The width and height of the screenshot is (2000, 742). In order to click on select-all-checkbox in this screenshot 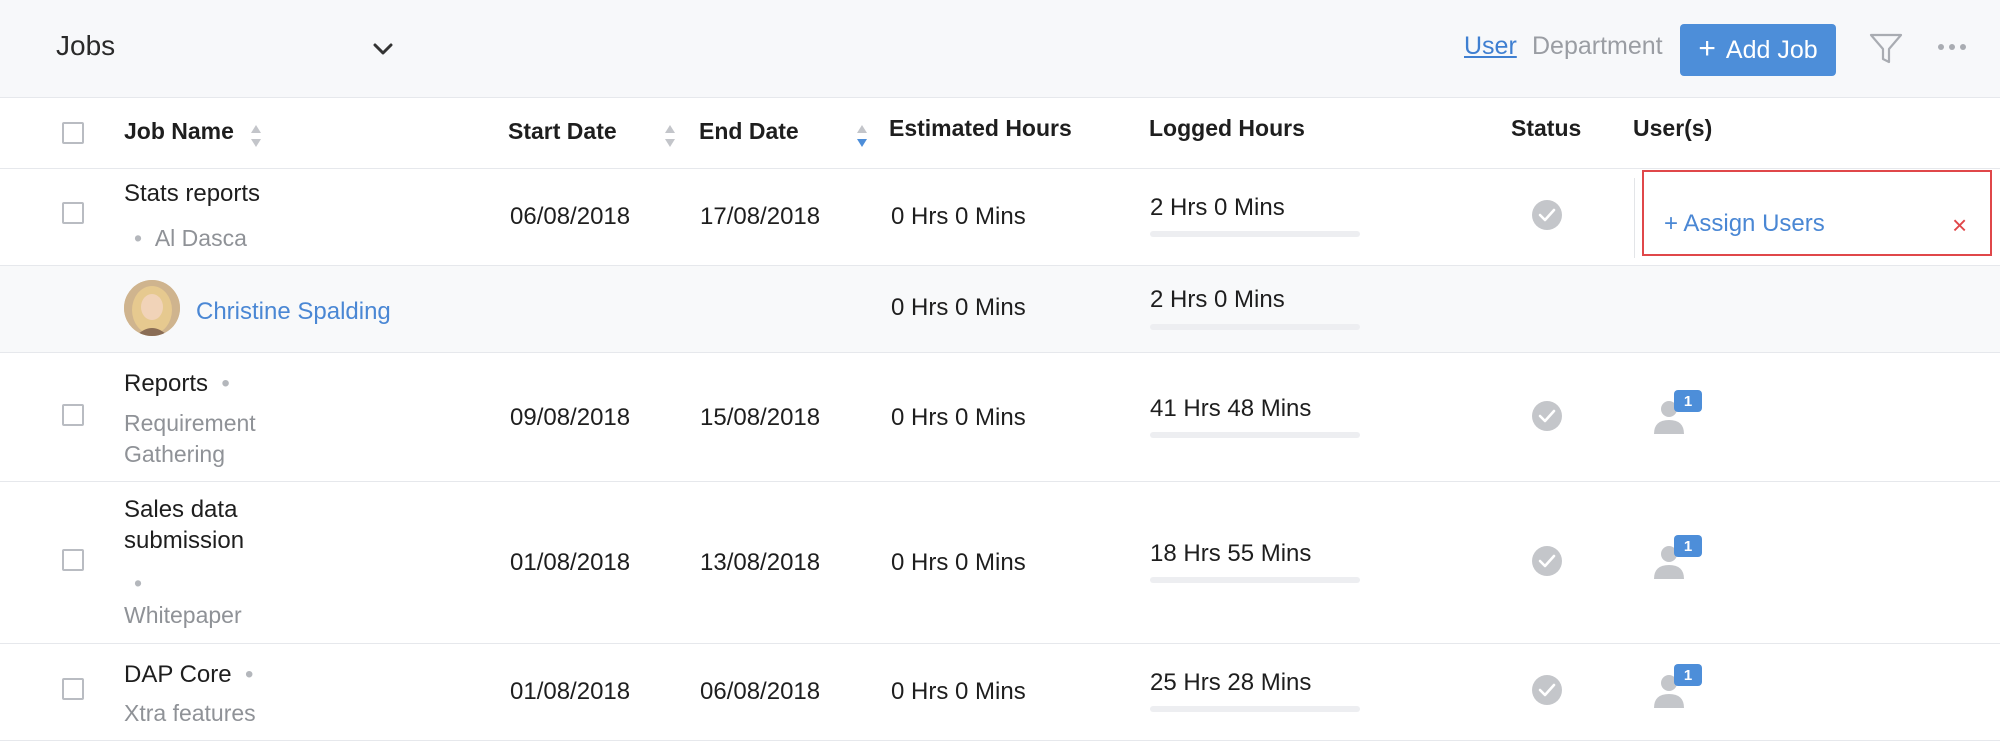, I will do `click(73, 133)`.